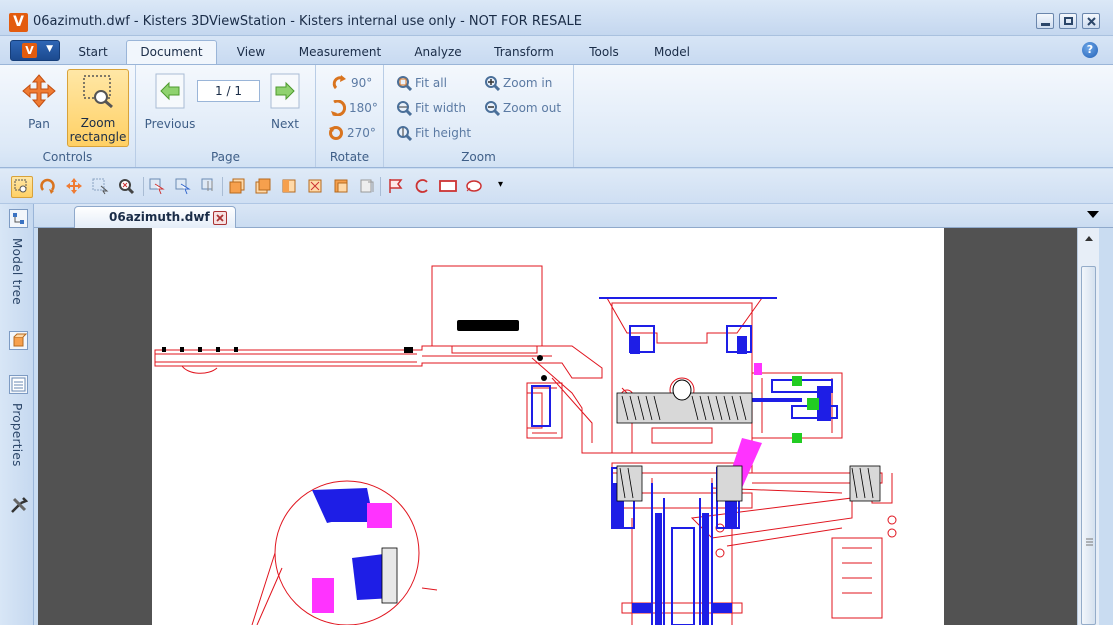 This screenshot has height=625, width=1113. Describe the element at coordinates (19, 505) in the screenshot. I see `tools-icon` at that location.